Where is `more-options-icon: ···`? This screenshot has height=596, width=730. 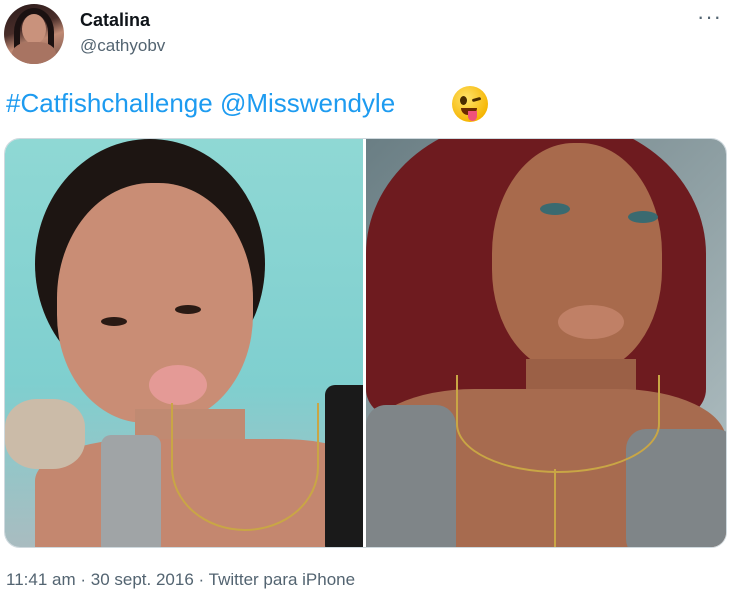
more-options-icon: ··· is located at coordinates (709, 17).